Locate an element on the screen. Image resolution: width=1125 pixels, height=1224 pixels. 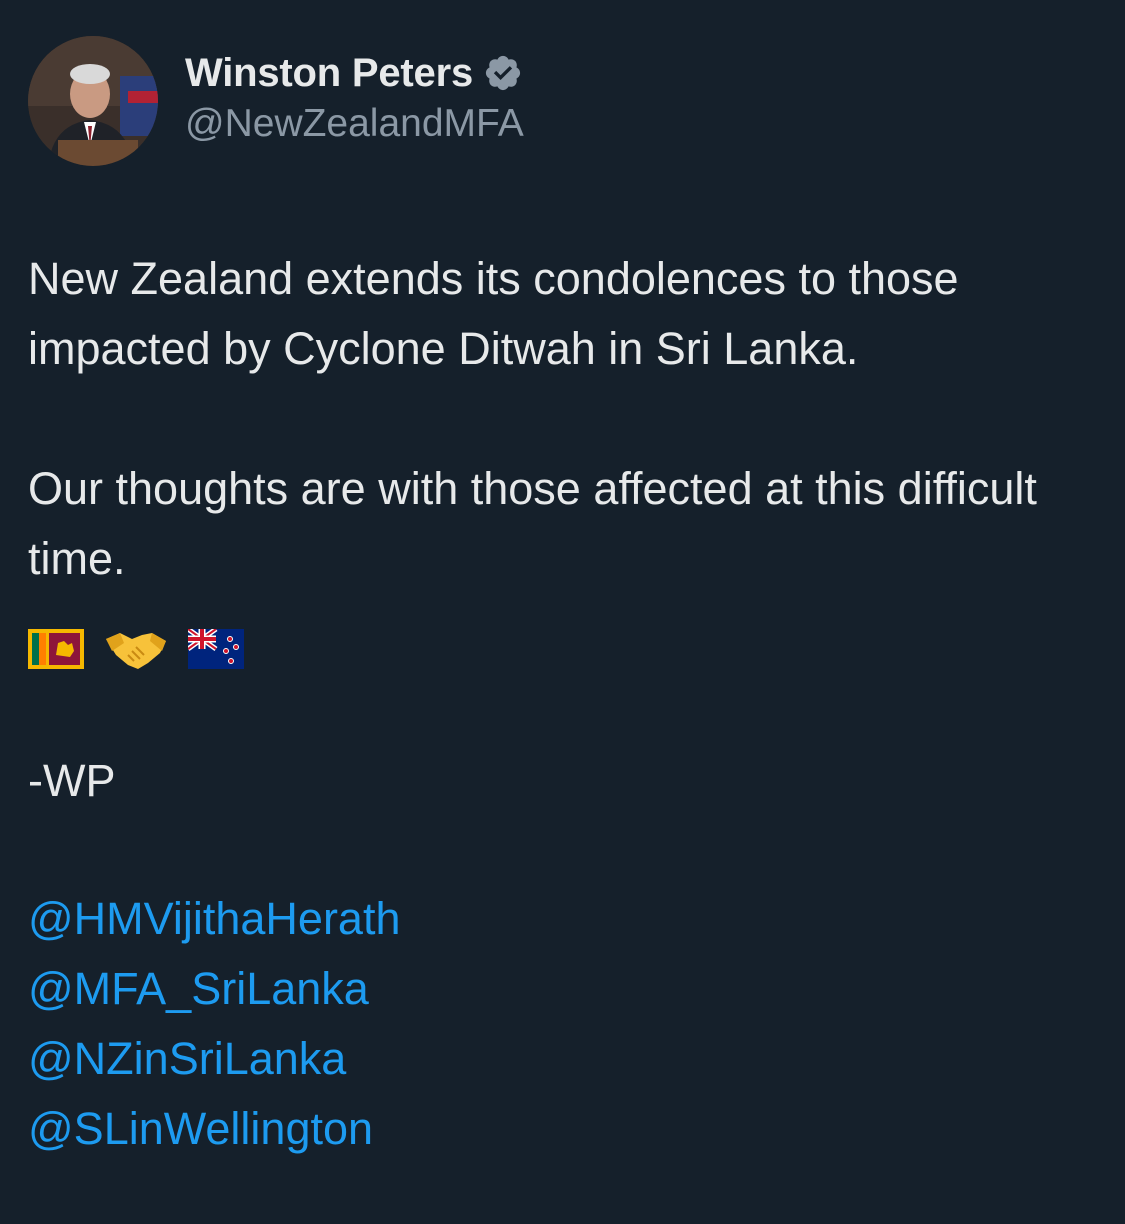
author-handle: @NewZealandMFA is located at coordinates (354, 124).